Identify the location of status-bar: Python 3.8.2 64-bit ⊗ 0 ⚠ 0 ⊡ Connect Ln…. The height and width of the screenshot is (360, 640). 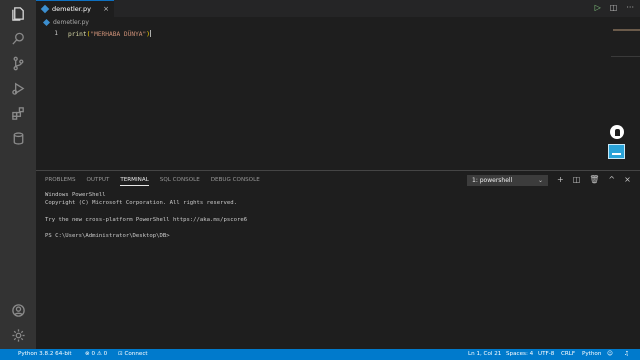
(320, 354).